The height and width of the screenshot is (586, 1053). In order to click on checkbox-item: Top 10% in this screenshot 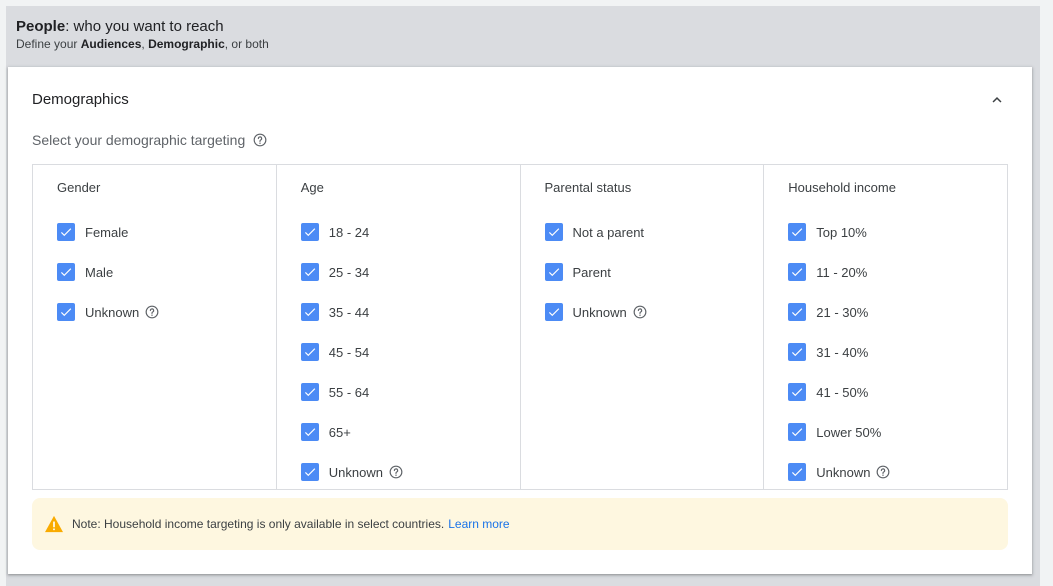, I will do `click(897, 232)`.